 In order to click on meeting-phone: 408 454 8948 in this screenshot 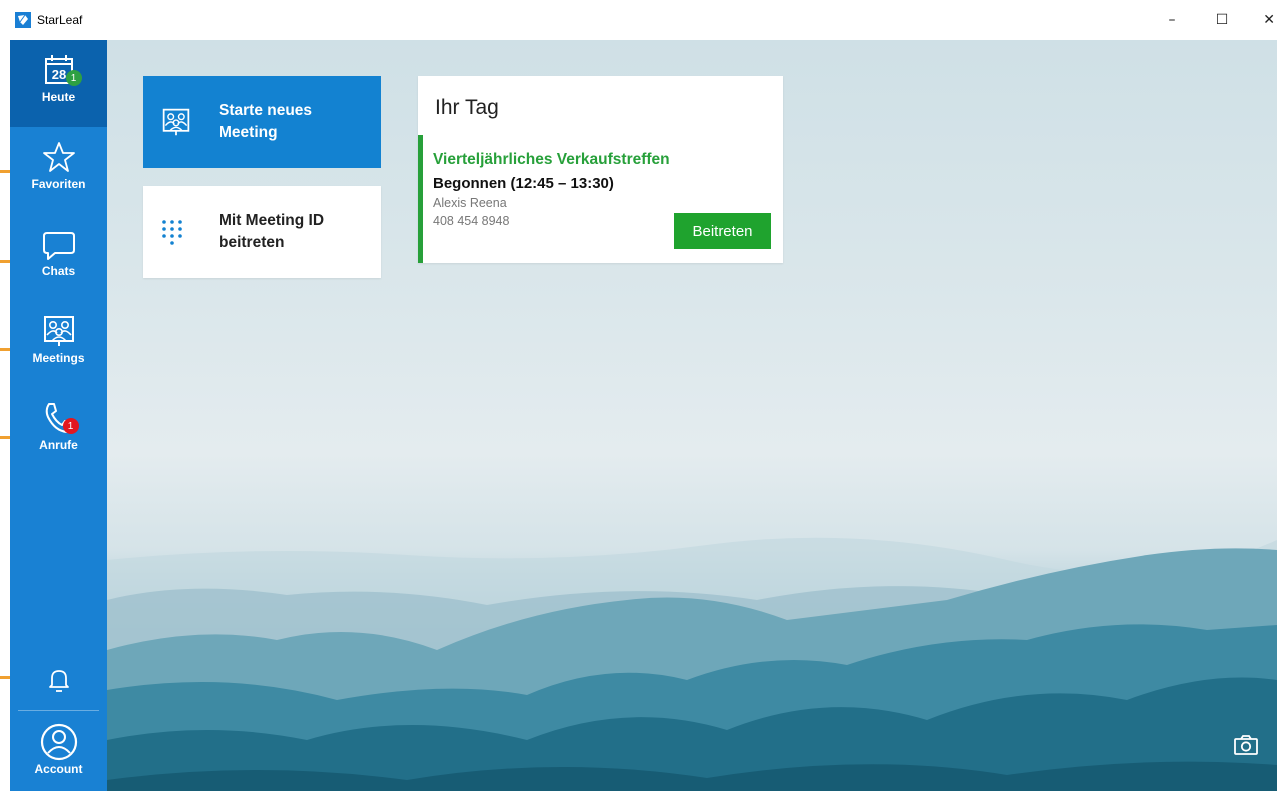, I will do `click(471, 221)`.